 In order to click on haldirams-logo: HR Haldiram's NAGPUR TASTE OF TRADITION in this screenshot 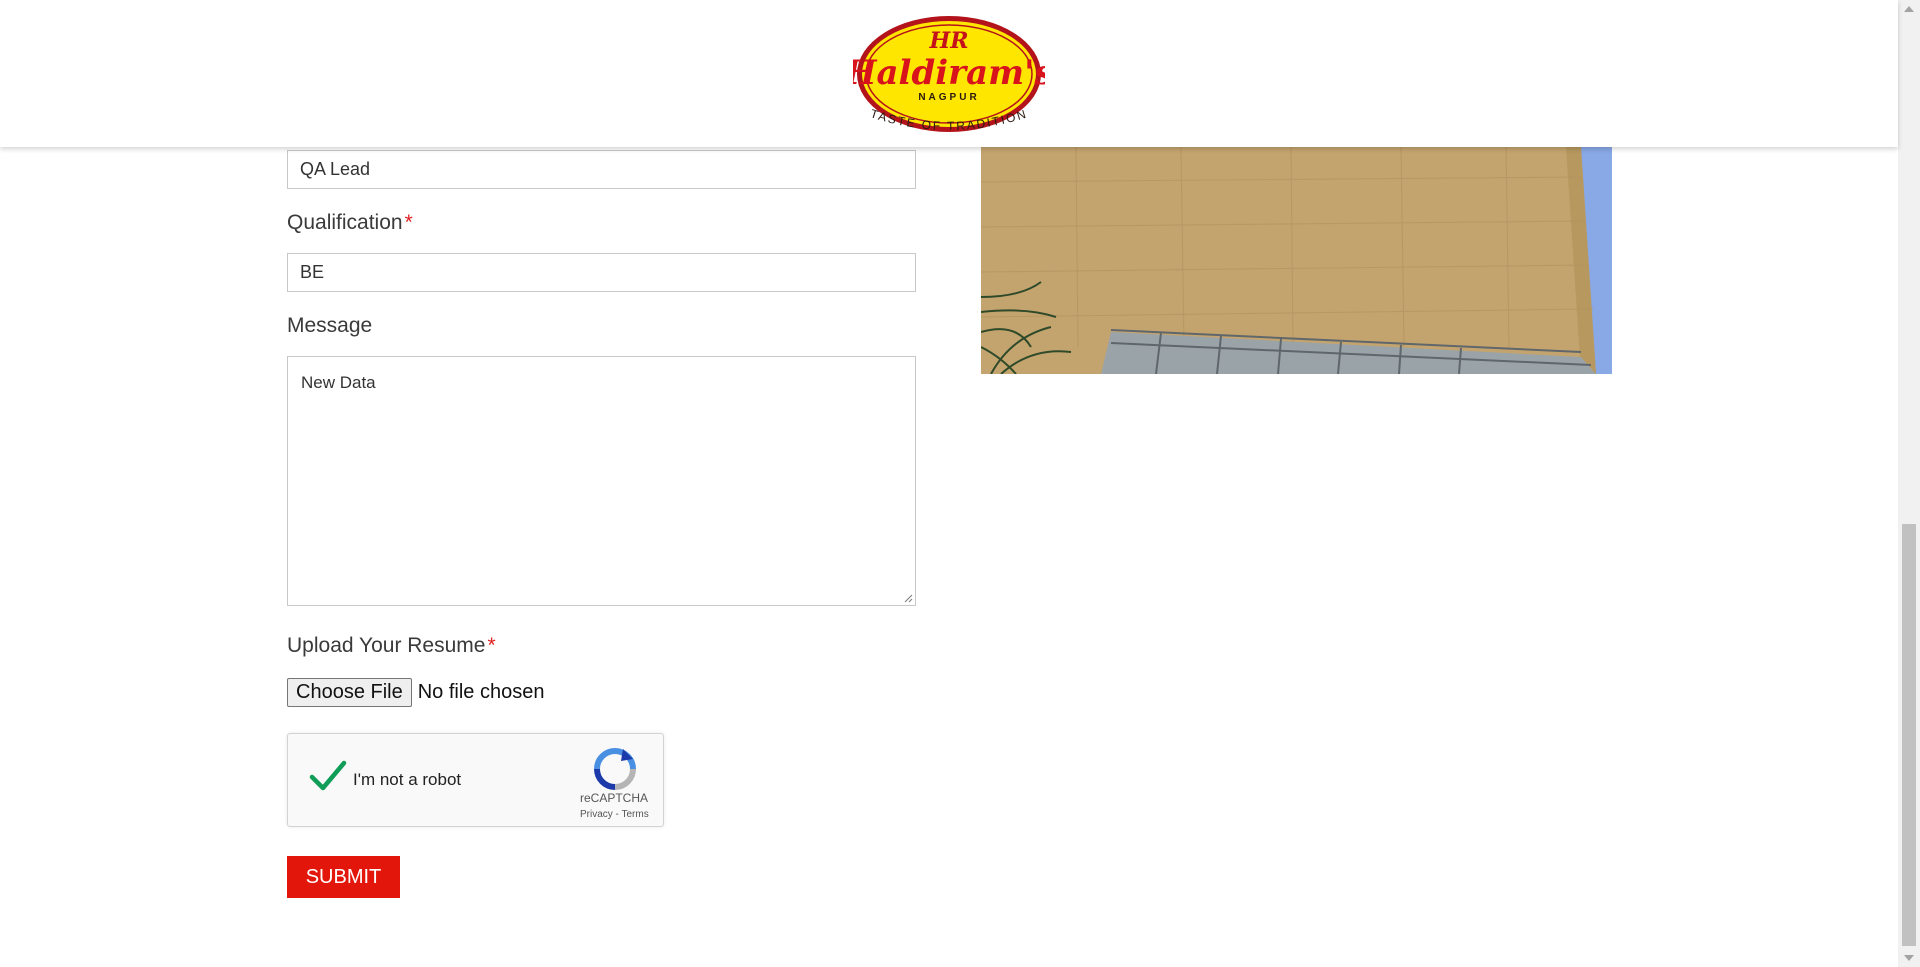, I will do `click(949, 76)`.